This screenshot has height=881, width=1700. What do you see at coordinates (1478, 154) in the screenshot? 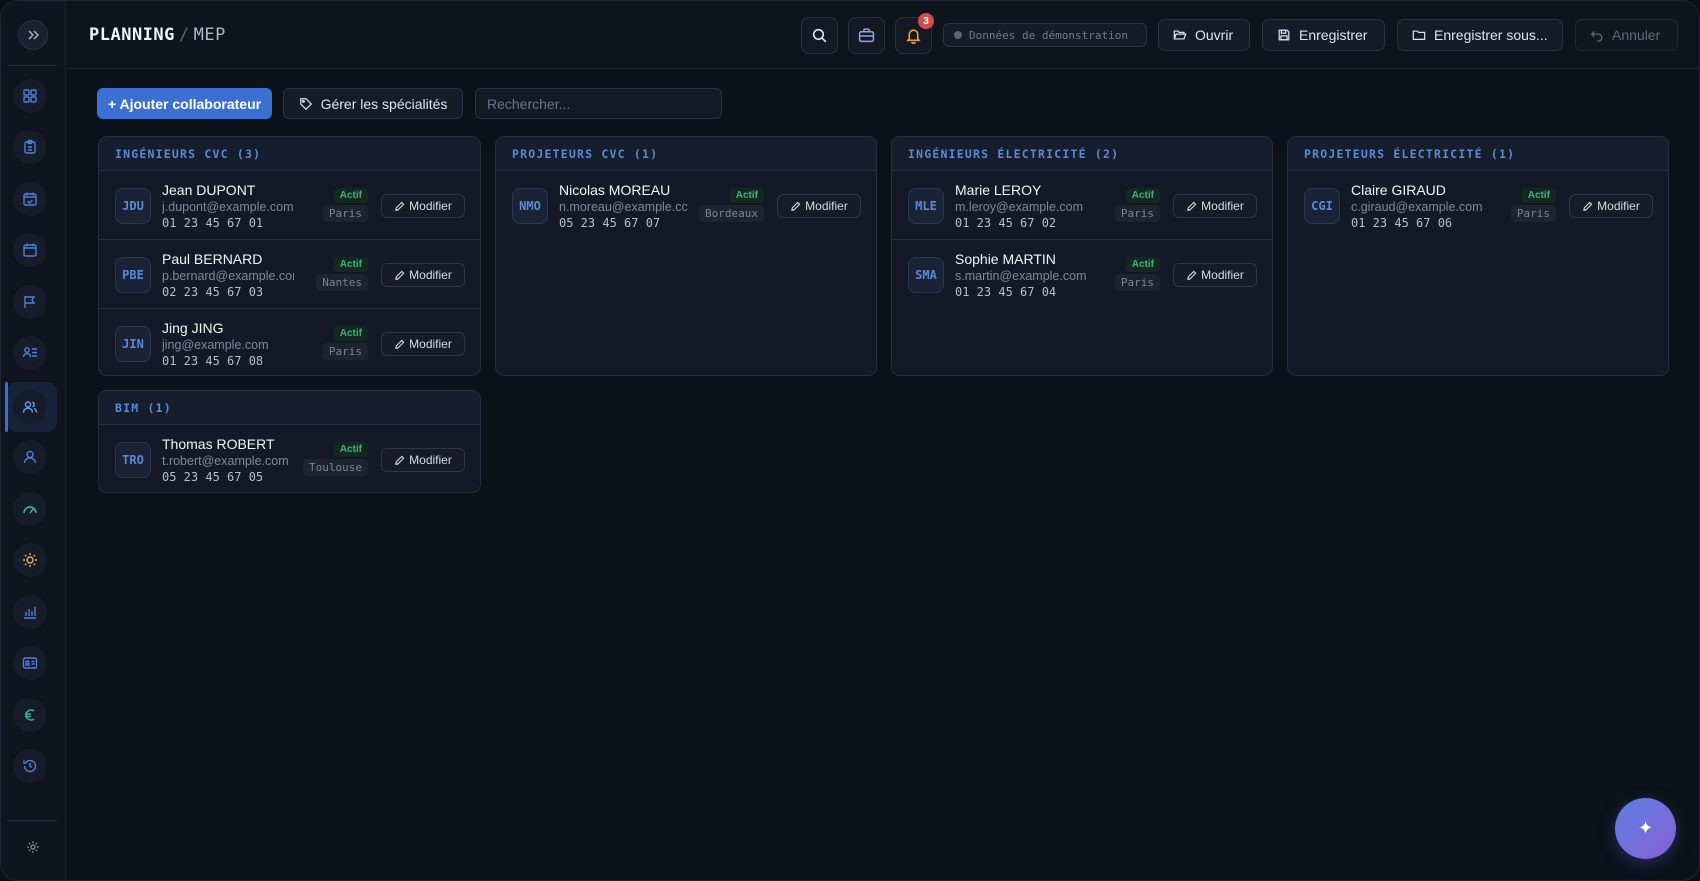
I see `group-title: PROJETEURS ÉLECTRICITÉ (1)` at bounding box center [1478, 154].